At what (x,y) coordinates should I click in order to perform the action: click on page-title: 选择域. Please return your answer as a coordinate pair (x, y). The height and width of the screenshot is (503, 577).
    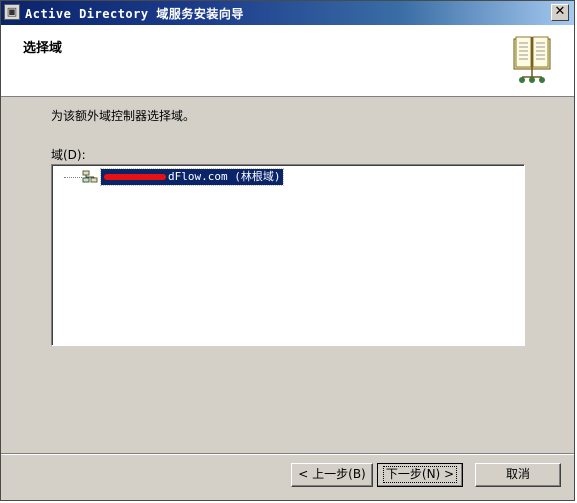
    Looking at the image, I should click on (43, 48).